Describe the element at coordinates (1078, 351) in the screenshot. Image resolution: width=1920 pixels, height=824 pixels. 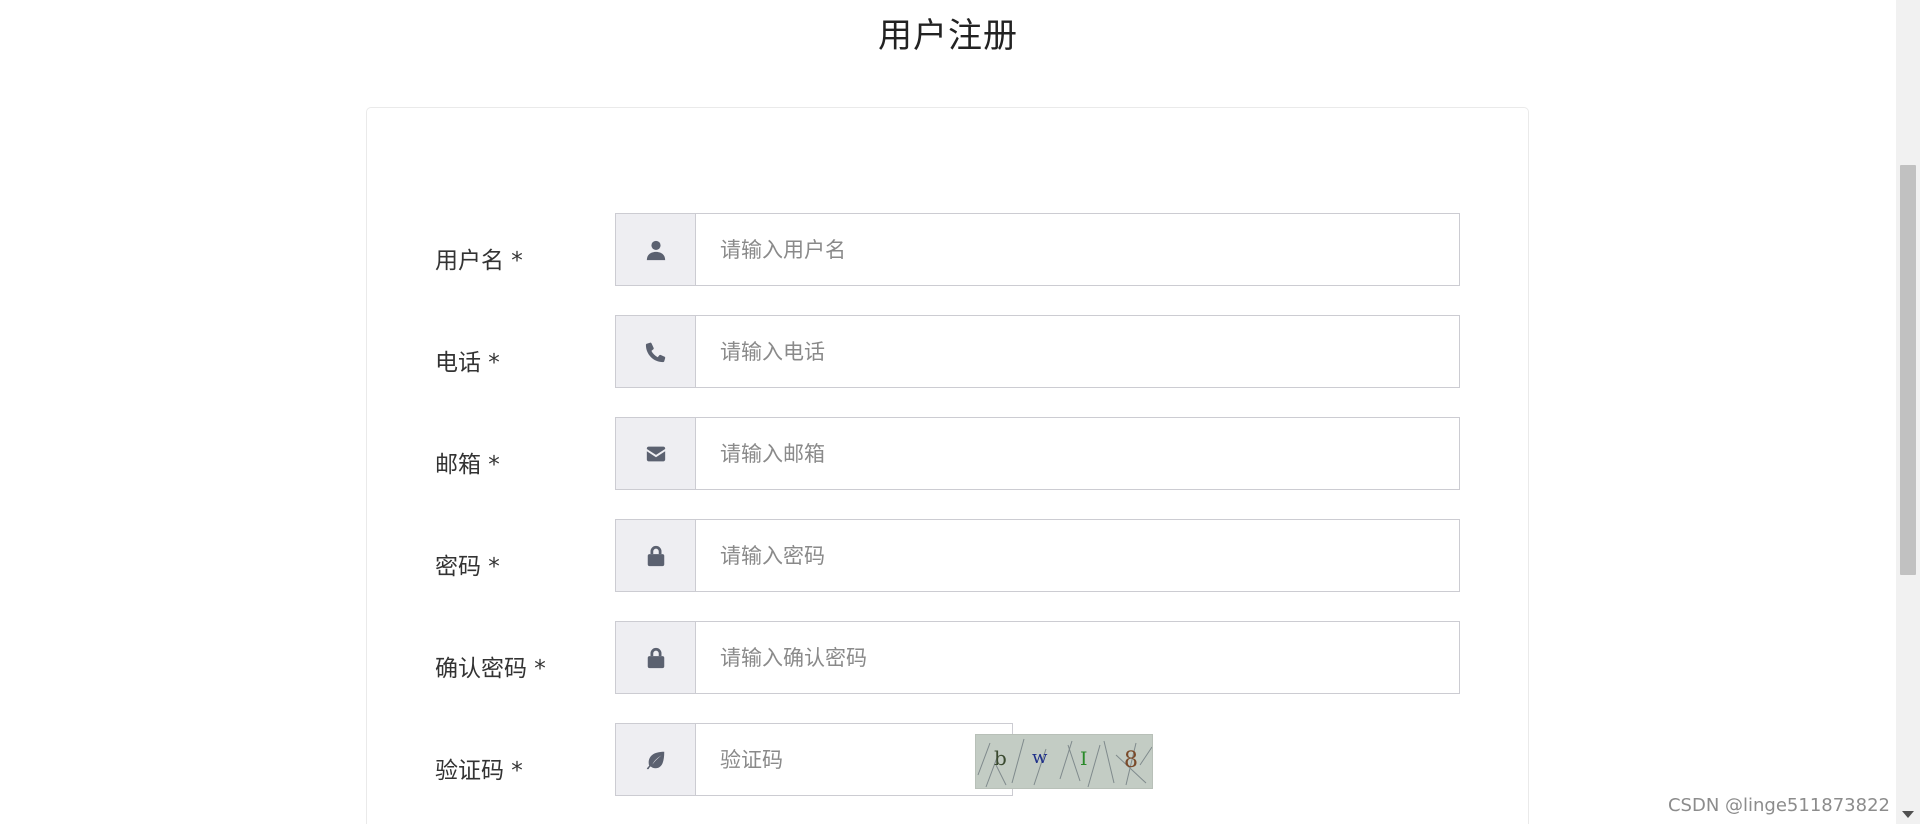
I see `phone-input` at that location.